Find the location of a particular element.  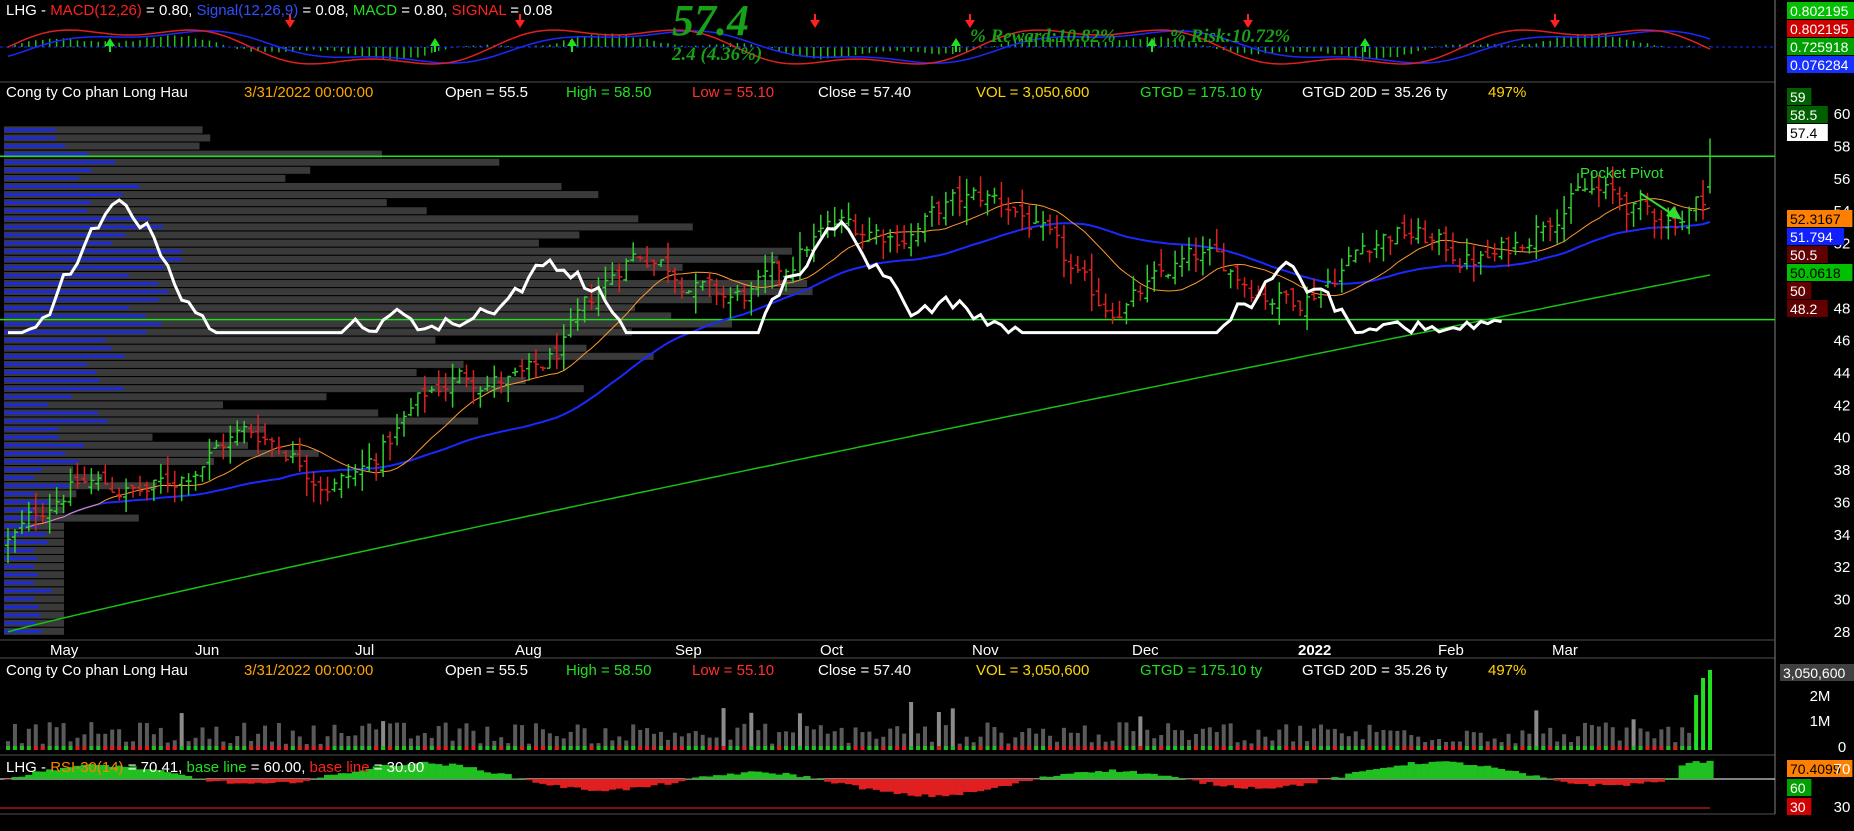

price-tick-label: 44 is located at coordinates (1842, 373).